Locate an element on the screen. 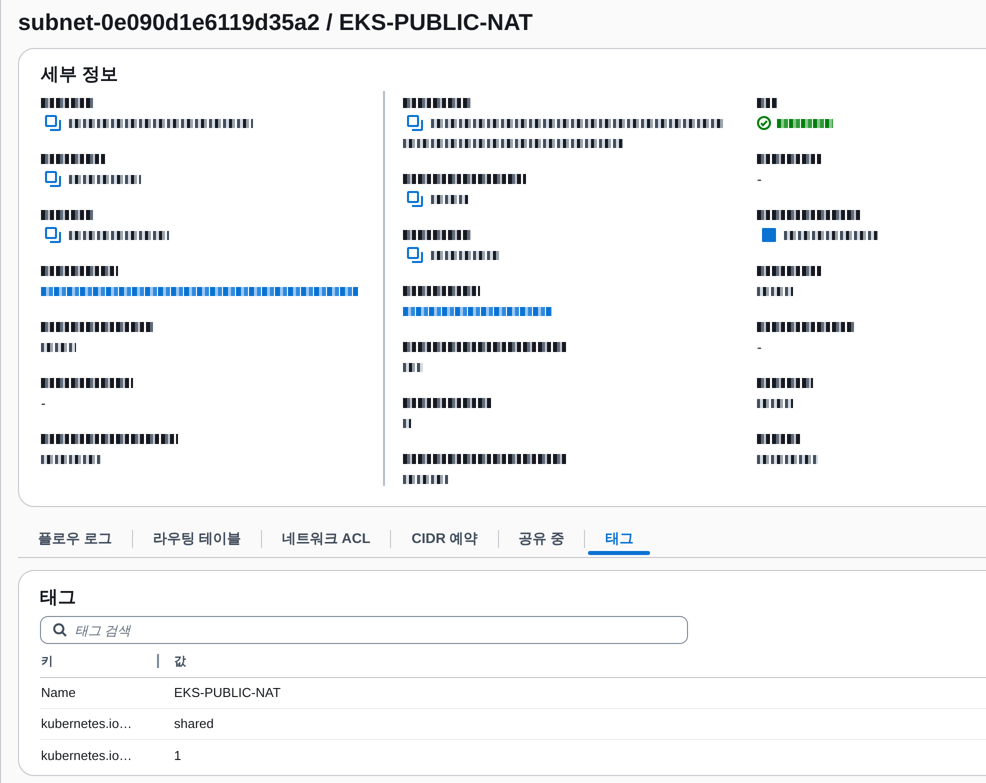 The width and height of the screenshot is (986, 783). tab: 태그 is located at coordinates (619, 539).